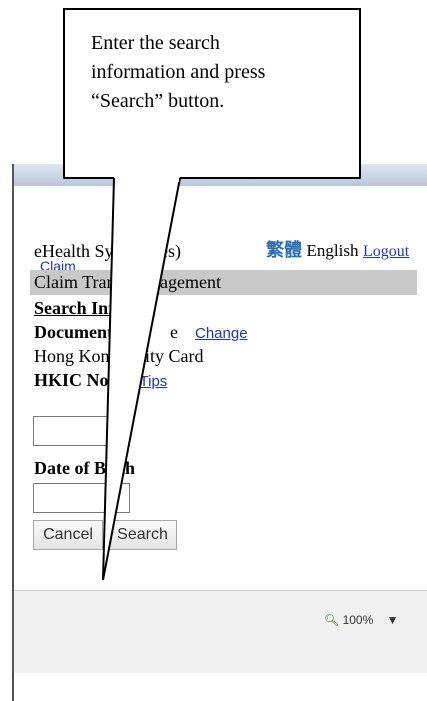  Describe the element at coordinates (91, 308) in the screenshot. I see `search-information-heading: Search Inf tion` at that location.